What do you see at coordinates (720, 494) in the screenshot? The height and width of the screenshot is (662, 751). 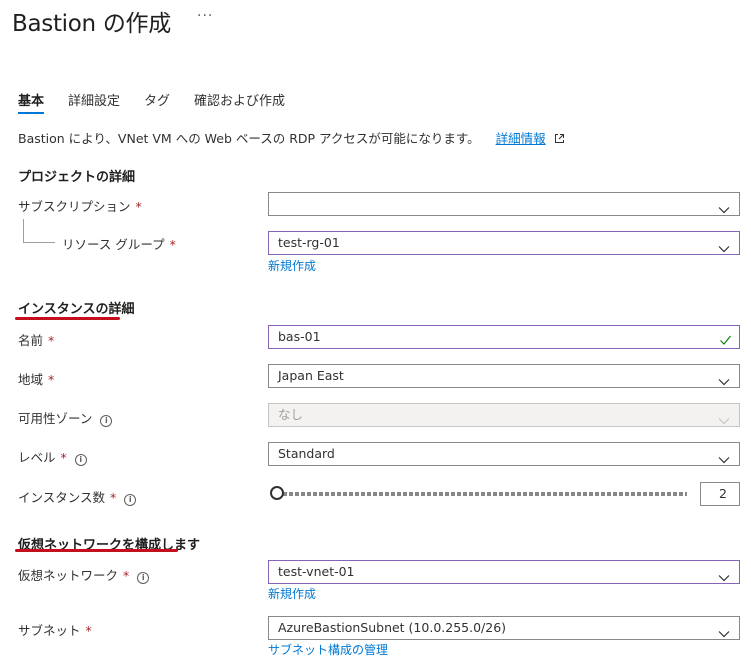 I see `instance-count-input: 2` at bounding box center [720, 494].